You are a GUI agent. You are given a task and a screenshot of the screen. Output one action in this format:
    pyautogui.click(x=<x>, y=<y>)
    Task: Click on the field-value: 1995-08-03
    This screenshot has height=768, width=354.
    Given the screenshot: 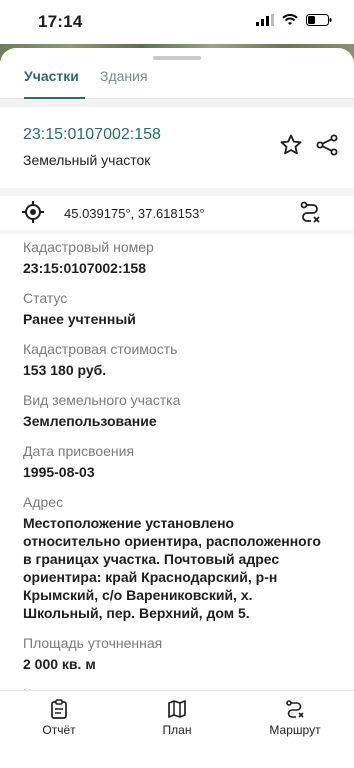 What is the action you would take?
    pyautogui.click(x=59, y=472)
    